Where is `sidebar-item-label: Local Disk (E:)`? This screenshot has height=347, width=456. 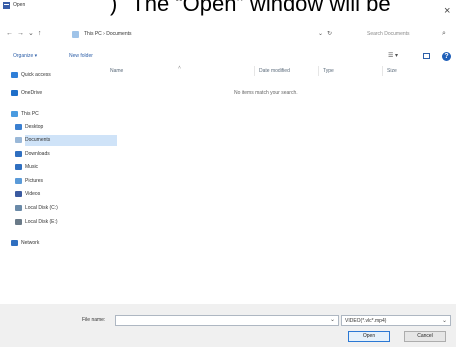 sidebar-item-label: Local Disk (E:) is located at coordinates (41, 222).